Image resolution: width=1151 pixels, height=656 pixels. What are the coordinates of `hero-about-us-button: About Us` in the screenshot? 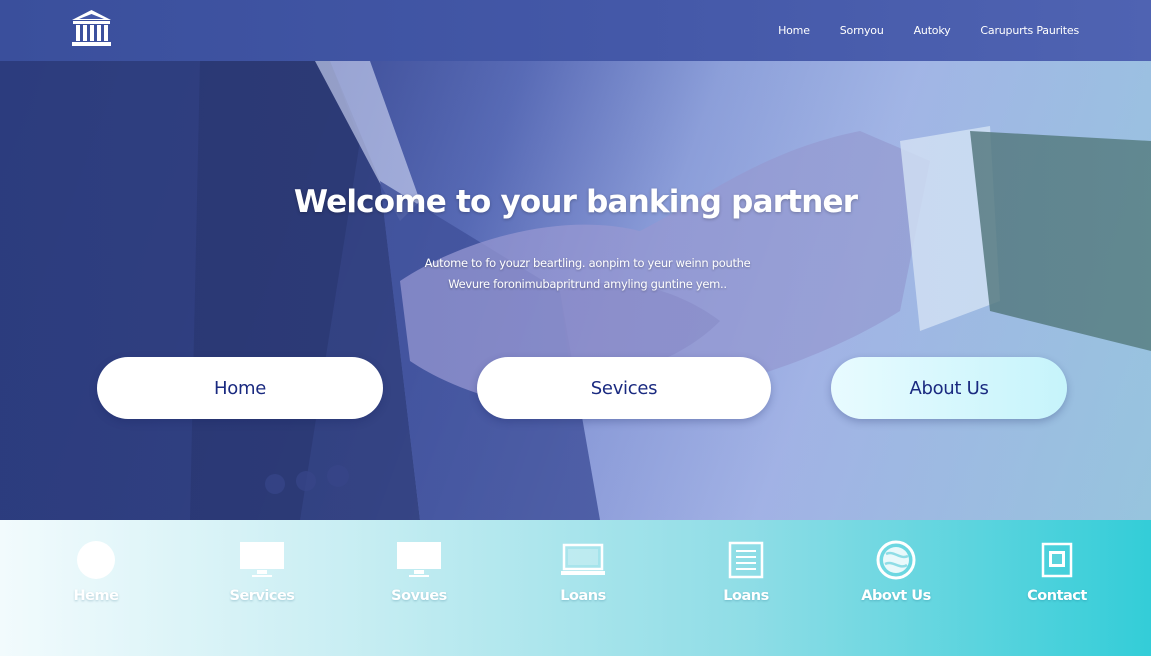 It's located at (949, 388).